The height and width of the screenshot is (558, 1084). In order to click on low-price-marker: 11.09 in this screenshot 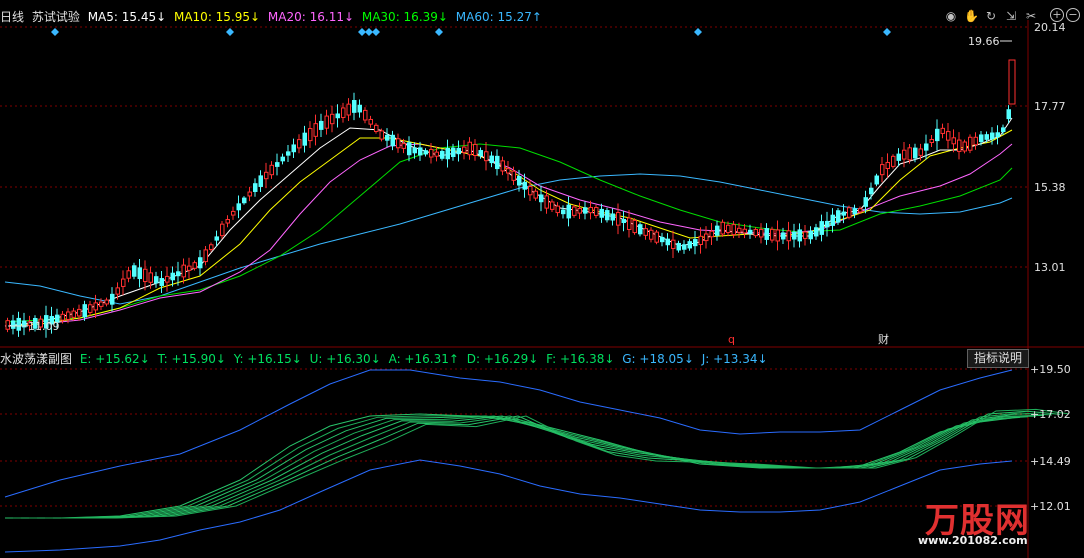, I will do `click(44, 326)`.